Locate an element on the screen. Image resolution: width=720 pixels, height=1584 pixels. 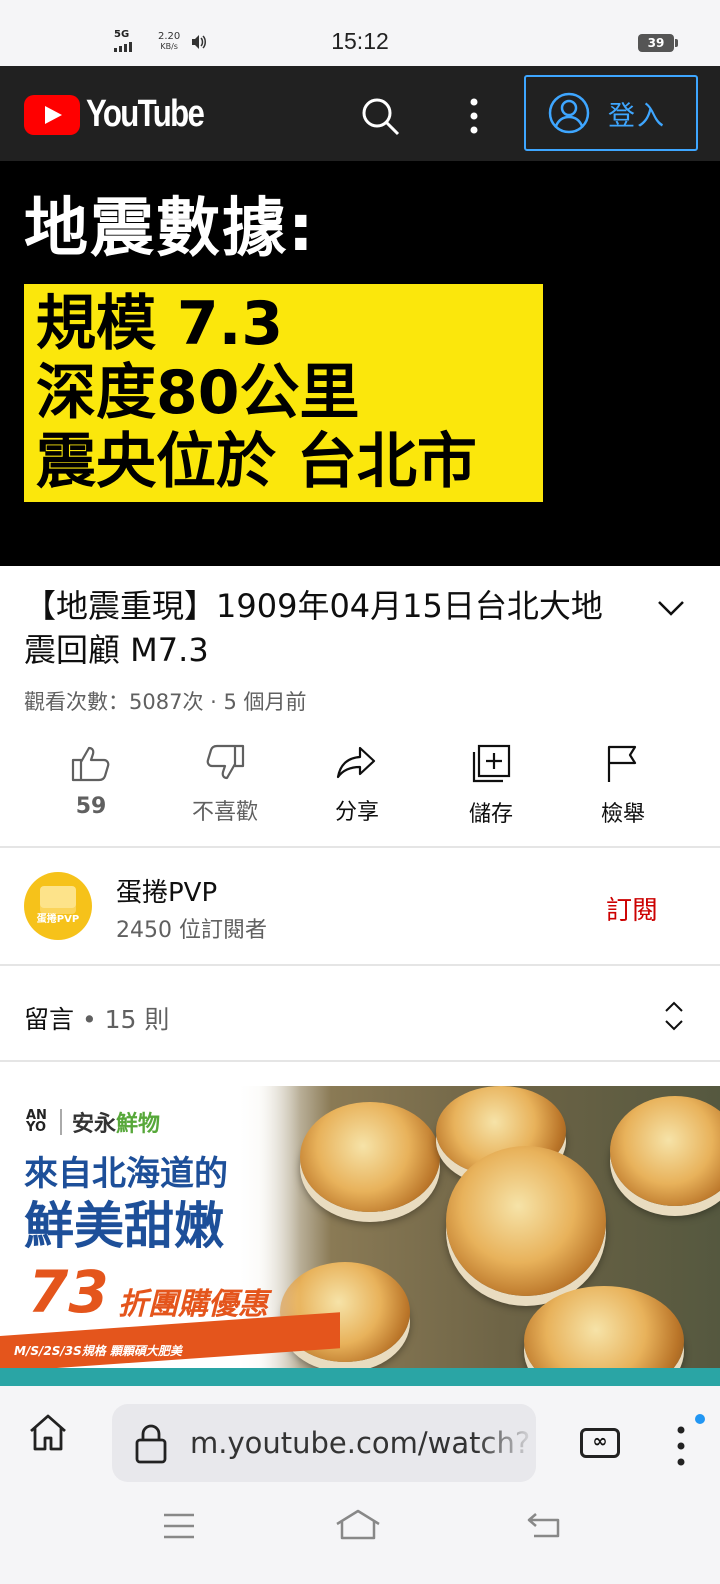
account-circle-icon is located at coordinates (569, 113).